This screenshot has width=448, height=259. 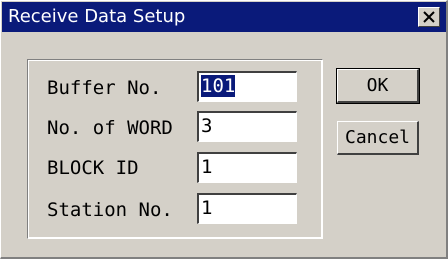 I want to click on no-of-word-label: No. of WORD, so click(x=110, y=128).